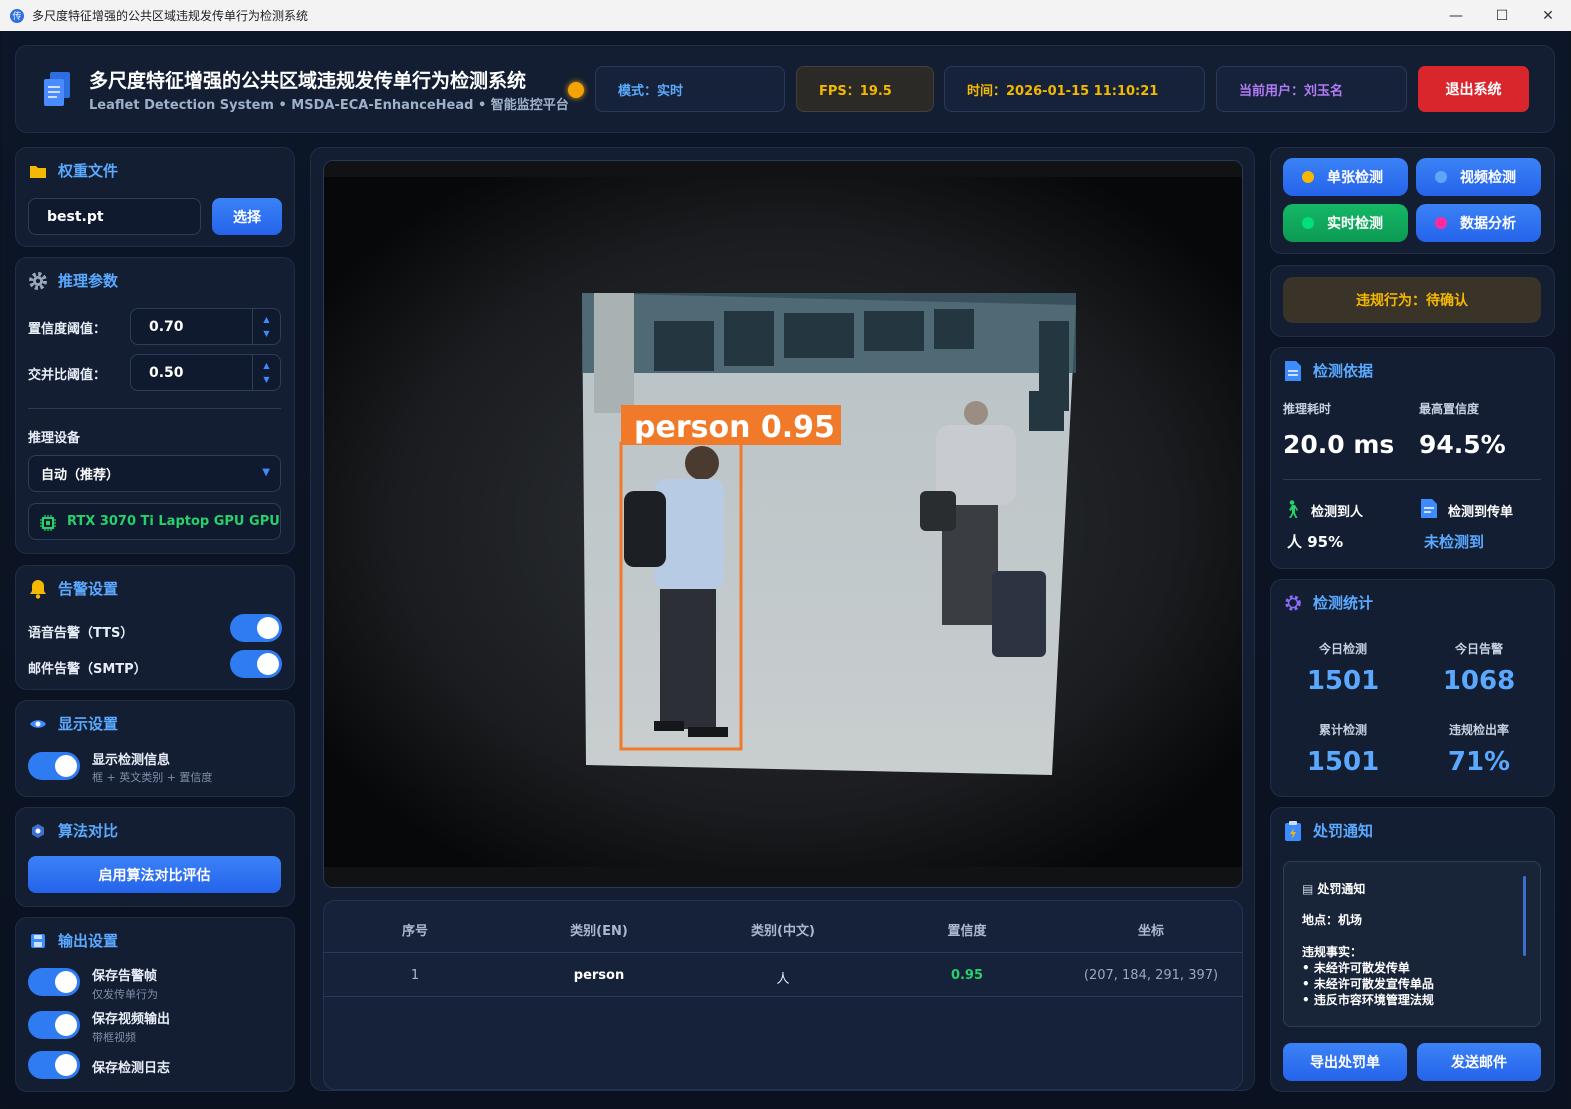 The width and height of the screenshot is (1571, 1109). What do you see at coordinates (1441, 177) in the screenshot?
I see `blue-dot-icon` at bounding box center [1441, 177].